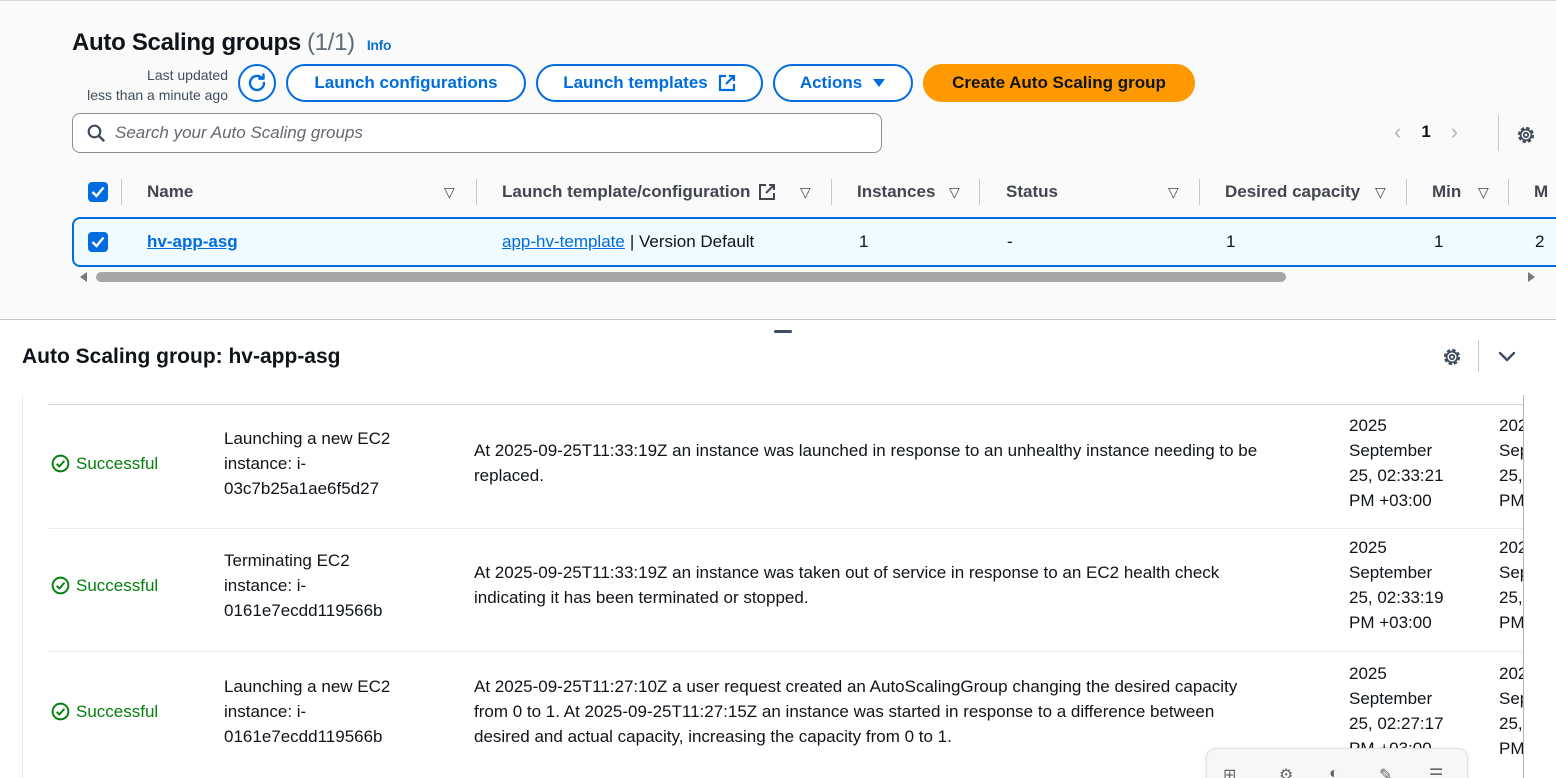 This screenshot has height=778, width=1556. Describe the element at coordinates (563, 242) in the screenshot. I see `launch-template-link: app-hv-template` at that location.